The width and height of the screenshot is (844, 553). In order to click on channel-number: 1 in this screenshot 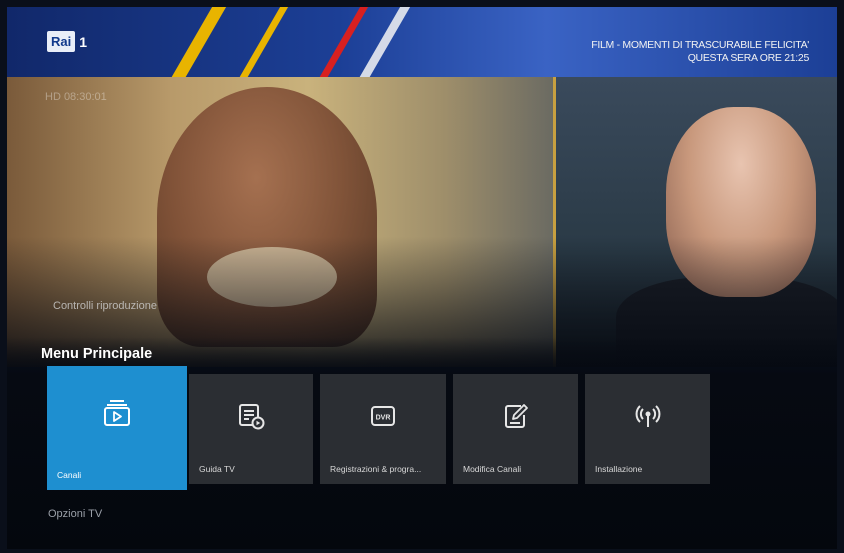, I will do `click(83, 41)`.